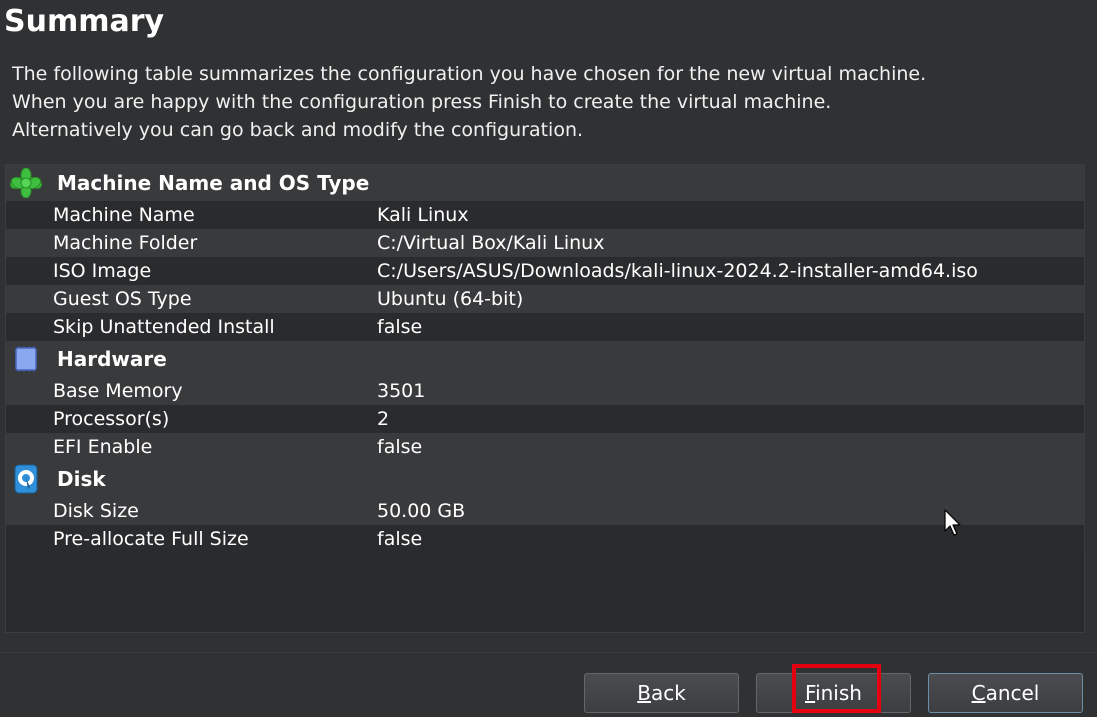 The width and height of the screenshot is (1097, 717). What do you see at coordinates (124, 215) in the screenshot?
I see `row-key: Machine Name` at bounding box center [124, 215].